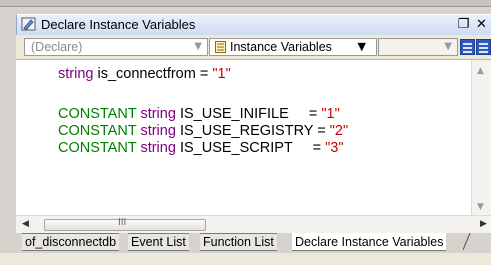 Image resolution: width=491 pixels, height=265 pixels. I want to click on code-line: CONSTANT string IS_USE_REGISTRY = "2", so click(203, 131).